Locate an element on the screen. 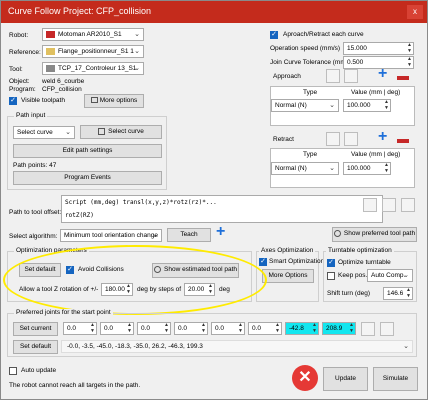  joints-set-default-button: Set default is located at coordinates (35, 347).